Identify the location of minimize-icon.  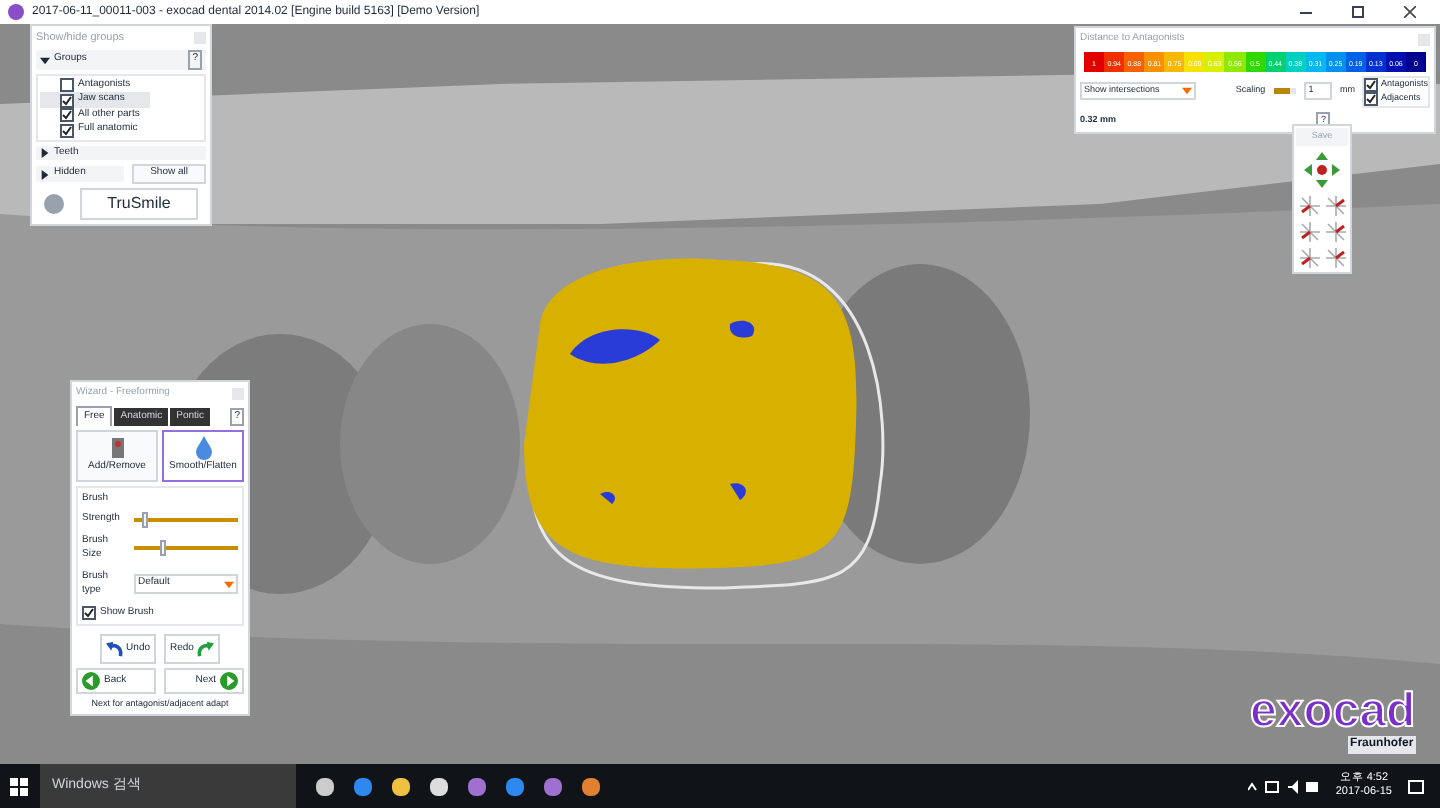
(1306, 12).